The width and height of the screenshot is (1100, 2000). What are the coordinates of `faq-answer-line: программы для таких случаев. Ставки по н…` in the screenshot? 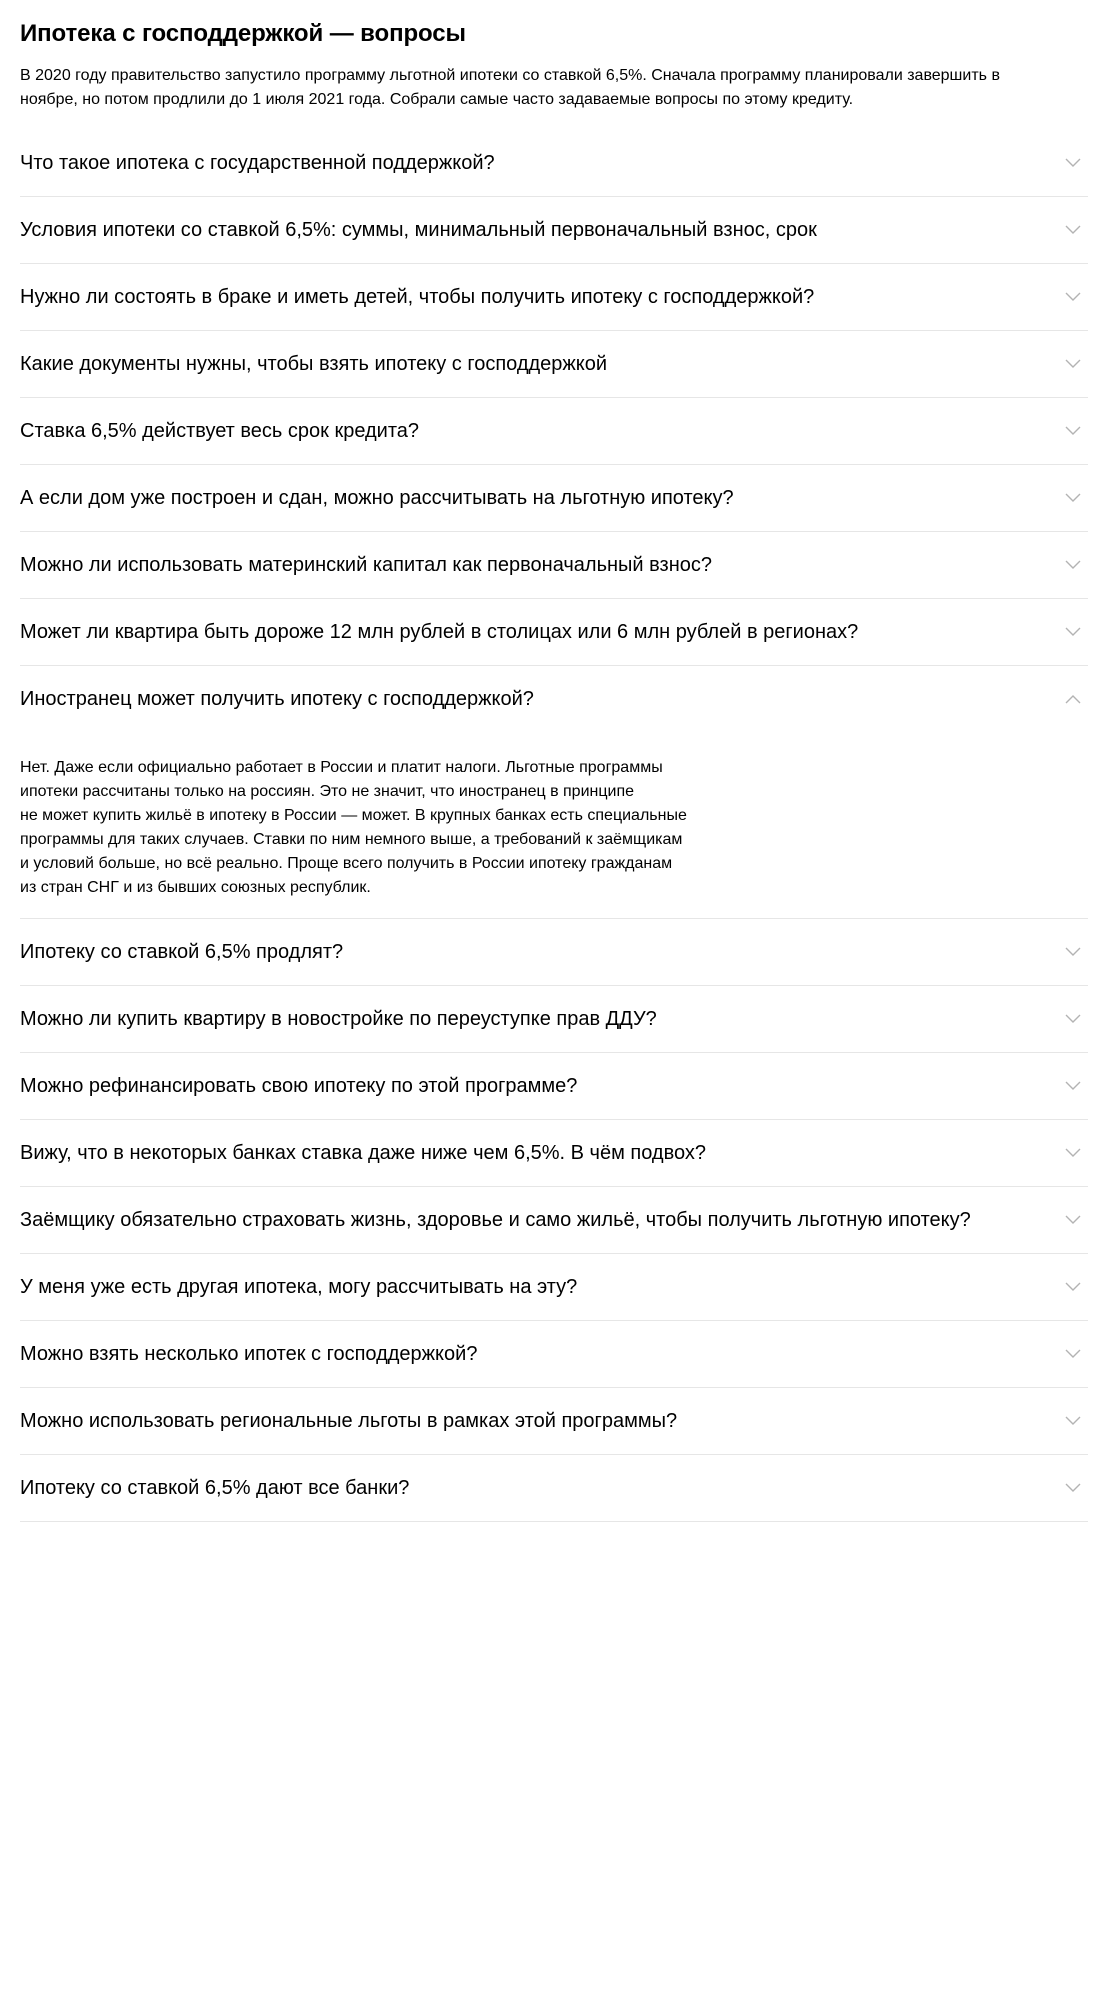 It's located at (351, 839).